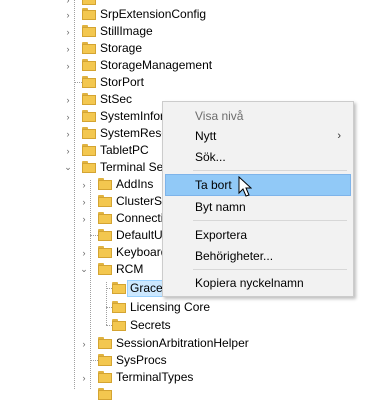  Describe the element at coordinates (121, 48) in the screenshot. I see `tree-item-label: Storage` at that location.